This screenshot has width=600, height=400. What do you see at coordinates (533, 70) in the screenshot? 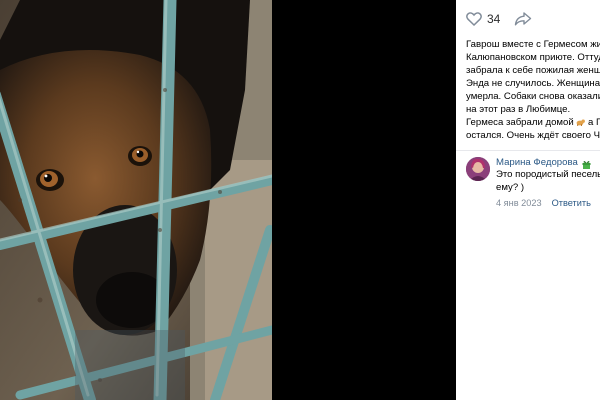
I see `caption-line: забрала к себе пожилая женщ` at bounding box center [533, 70].